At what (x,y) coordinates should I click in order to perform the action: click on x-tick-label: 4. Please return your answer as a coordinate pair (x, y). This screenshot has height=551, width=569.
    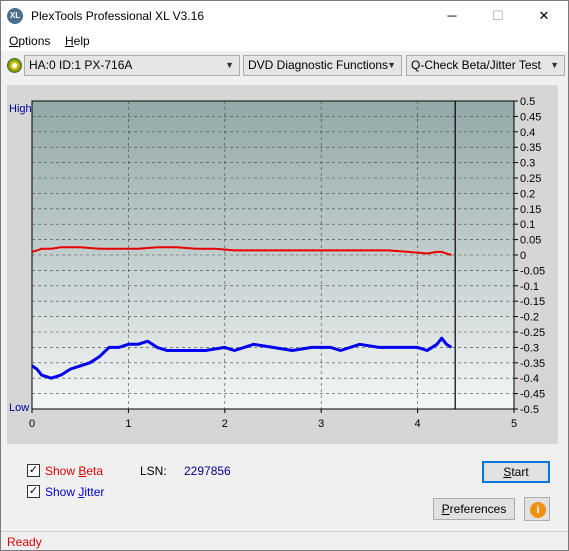
    Looking at the image, I should click on (418, 424).